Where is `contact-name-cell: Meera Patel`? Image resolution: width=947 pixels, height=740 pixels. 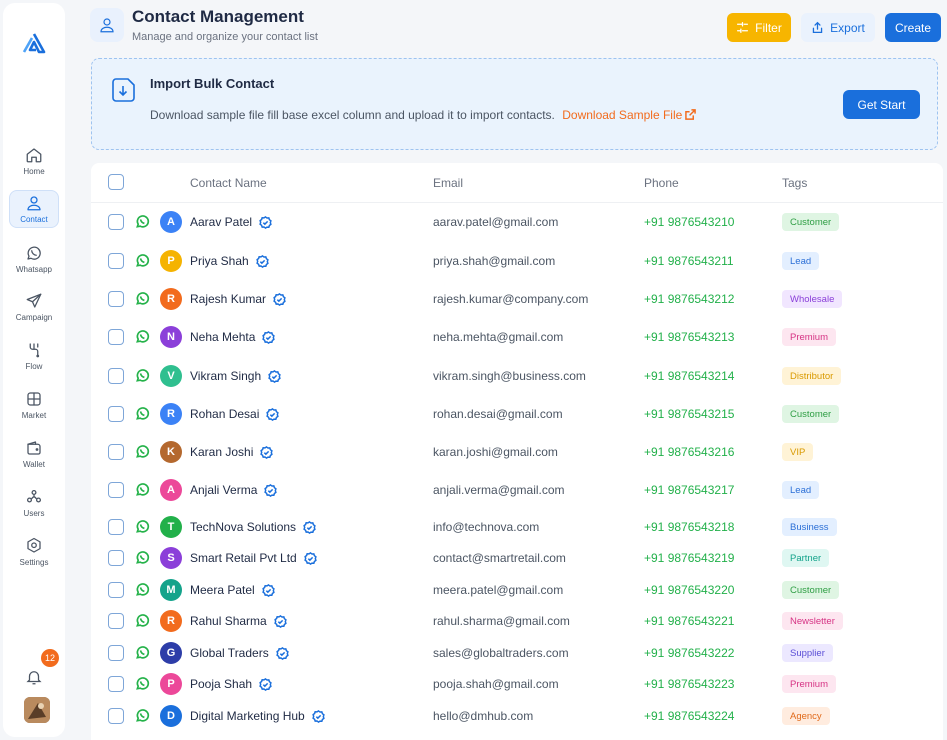 contact-name-cell: Meera Patel is located at coordinates (232, 590).